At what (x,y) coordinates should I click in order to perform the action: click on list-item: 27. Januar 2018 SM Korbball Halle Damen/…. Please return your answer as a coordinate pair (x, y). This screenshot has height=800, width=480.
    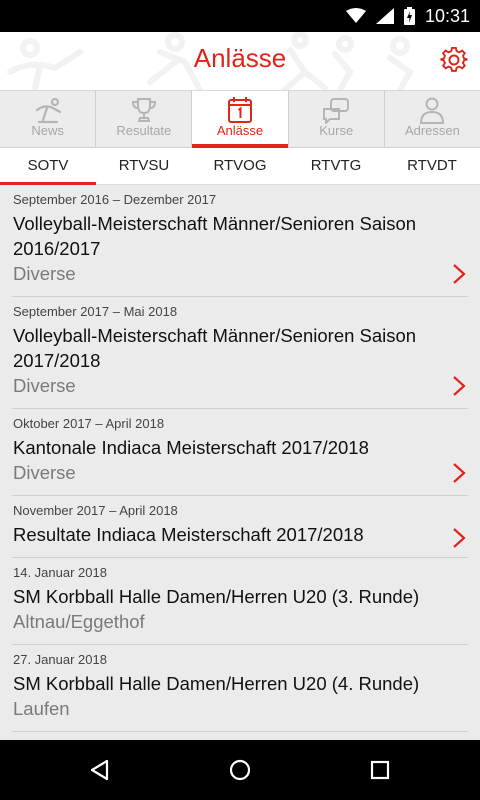
    Looking at the image, I should click on (240, 688).